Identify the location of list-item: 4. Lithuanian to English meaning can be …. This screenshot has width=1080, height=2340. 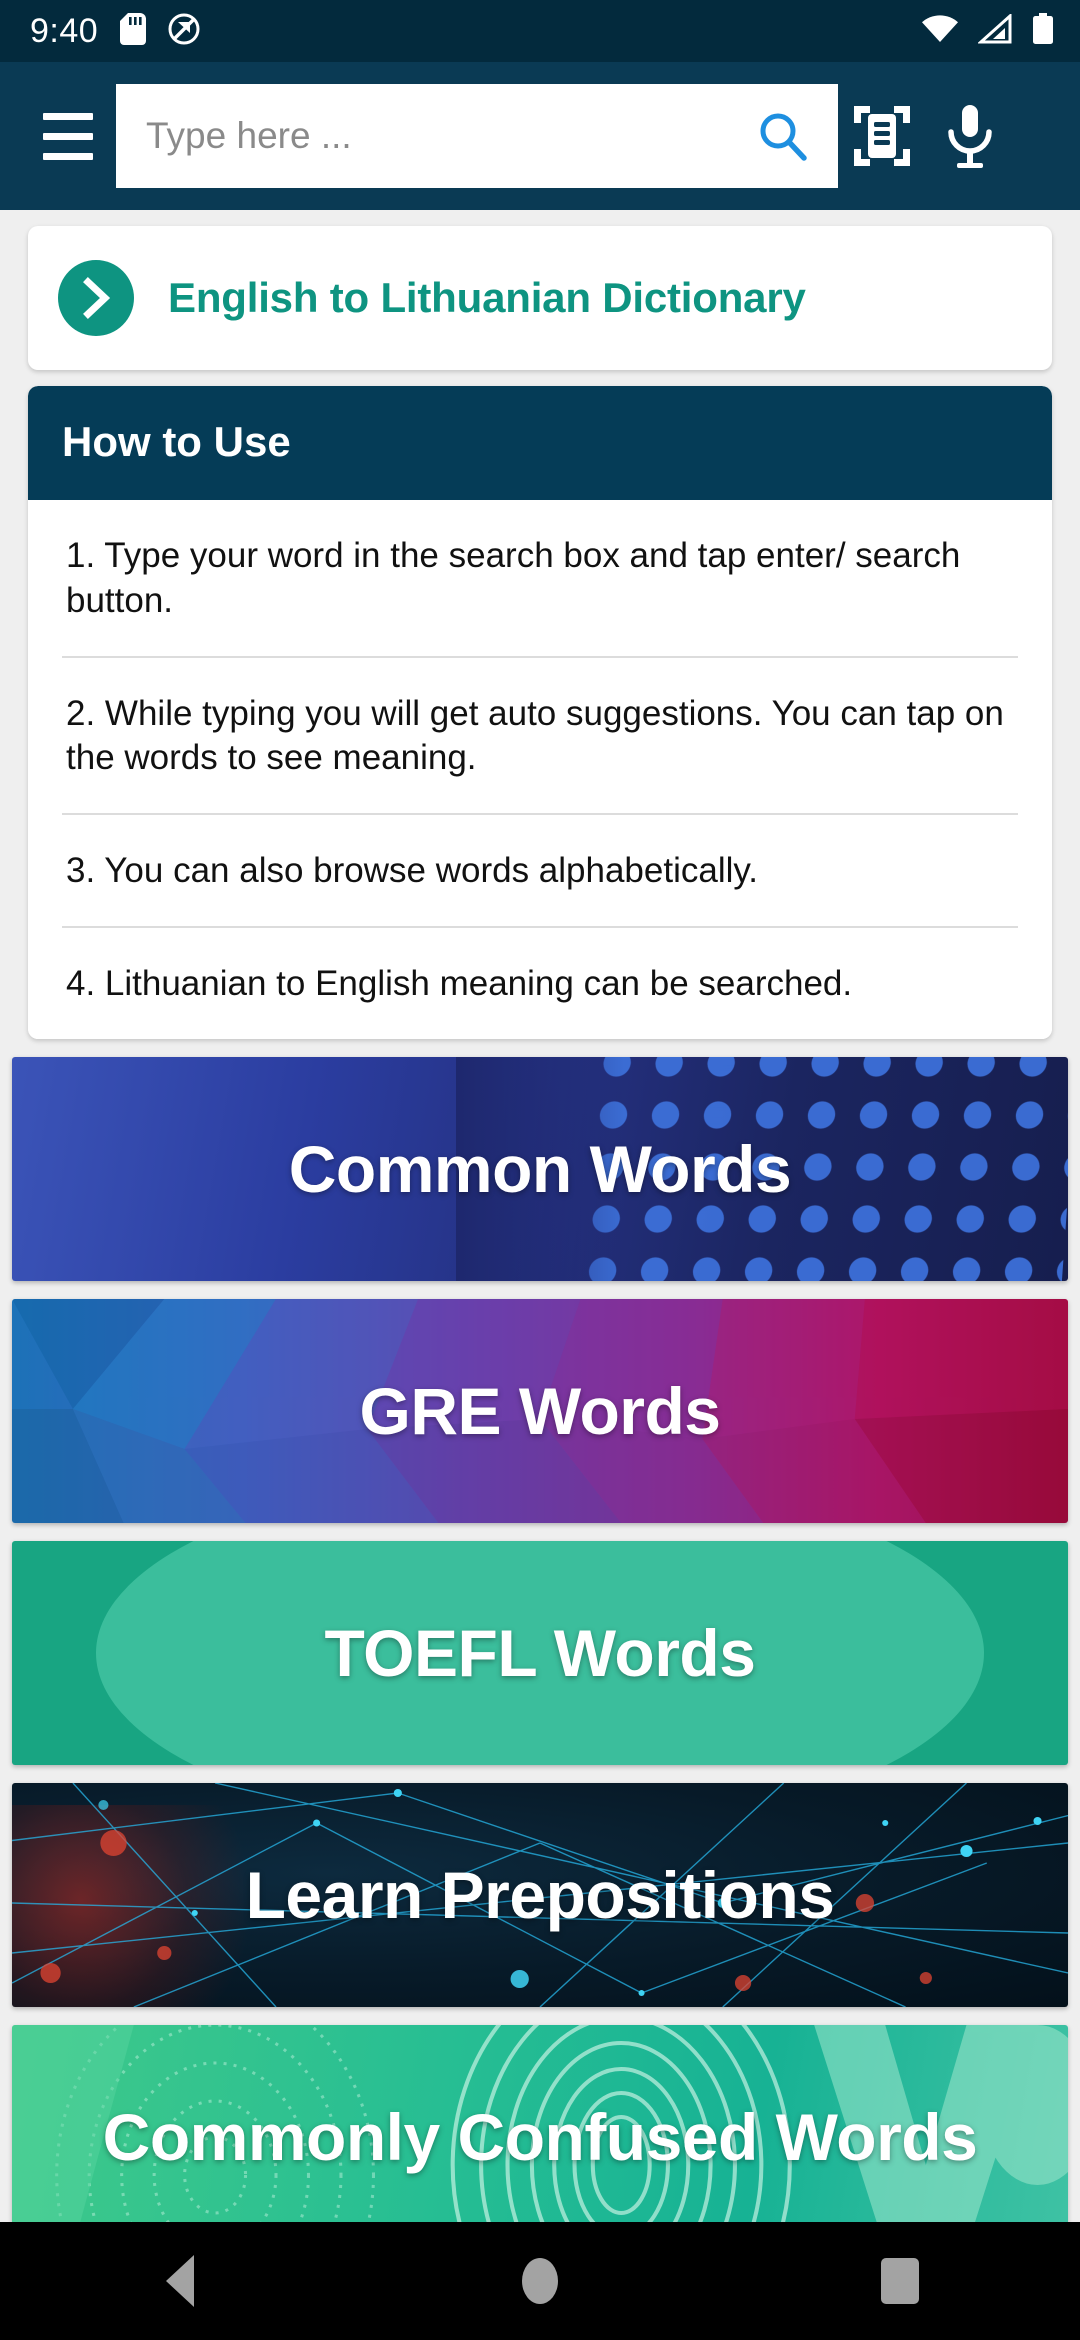
(459, 983).